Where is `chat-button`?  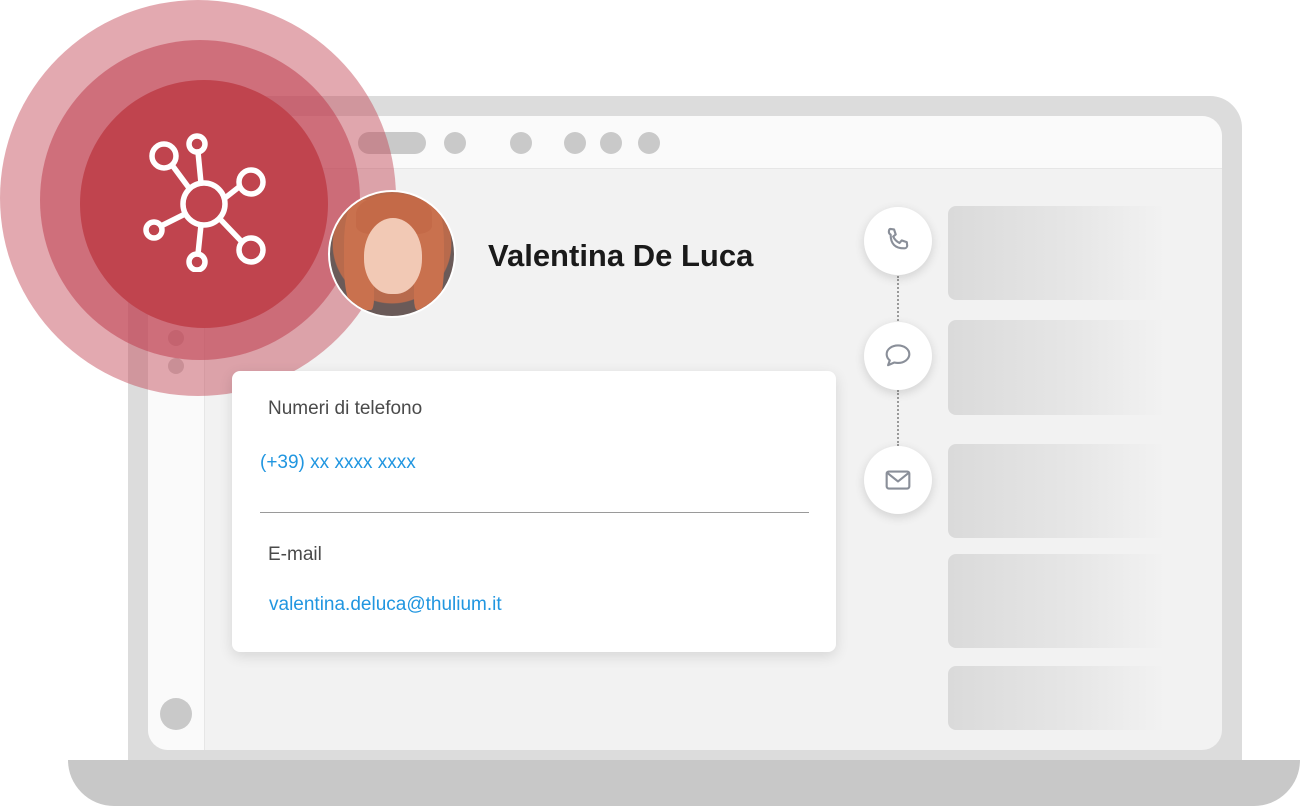 chat-button is located at coordinates (898, 356).